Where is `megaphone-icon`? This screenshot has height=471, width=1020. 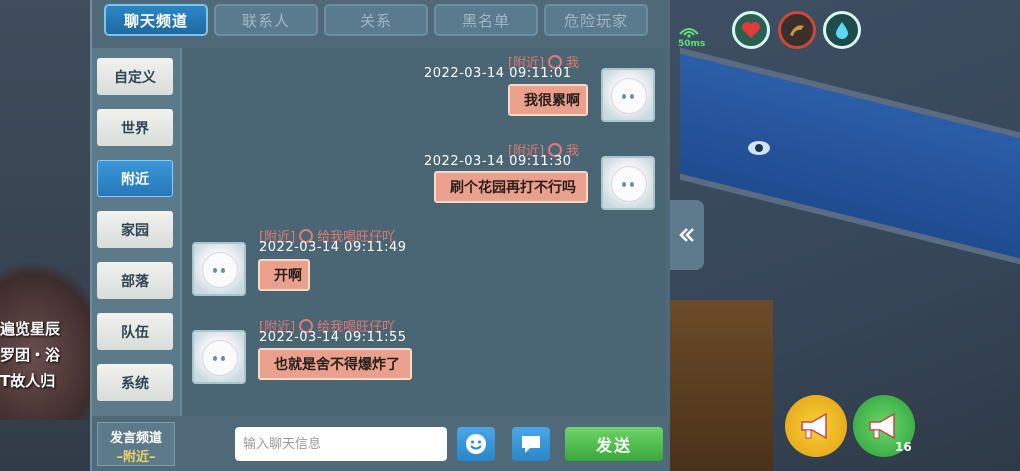
megaphone-icon is located at coordinates (814, 426).